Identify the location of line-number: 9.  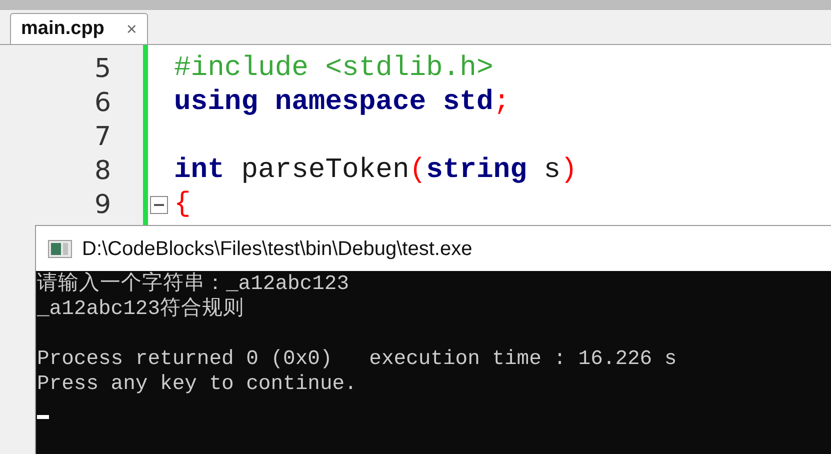
(102, 205).